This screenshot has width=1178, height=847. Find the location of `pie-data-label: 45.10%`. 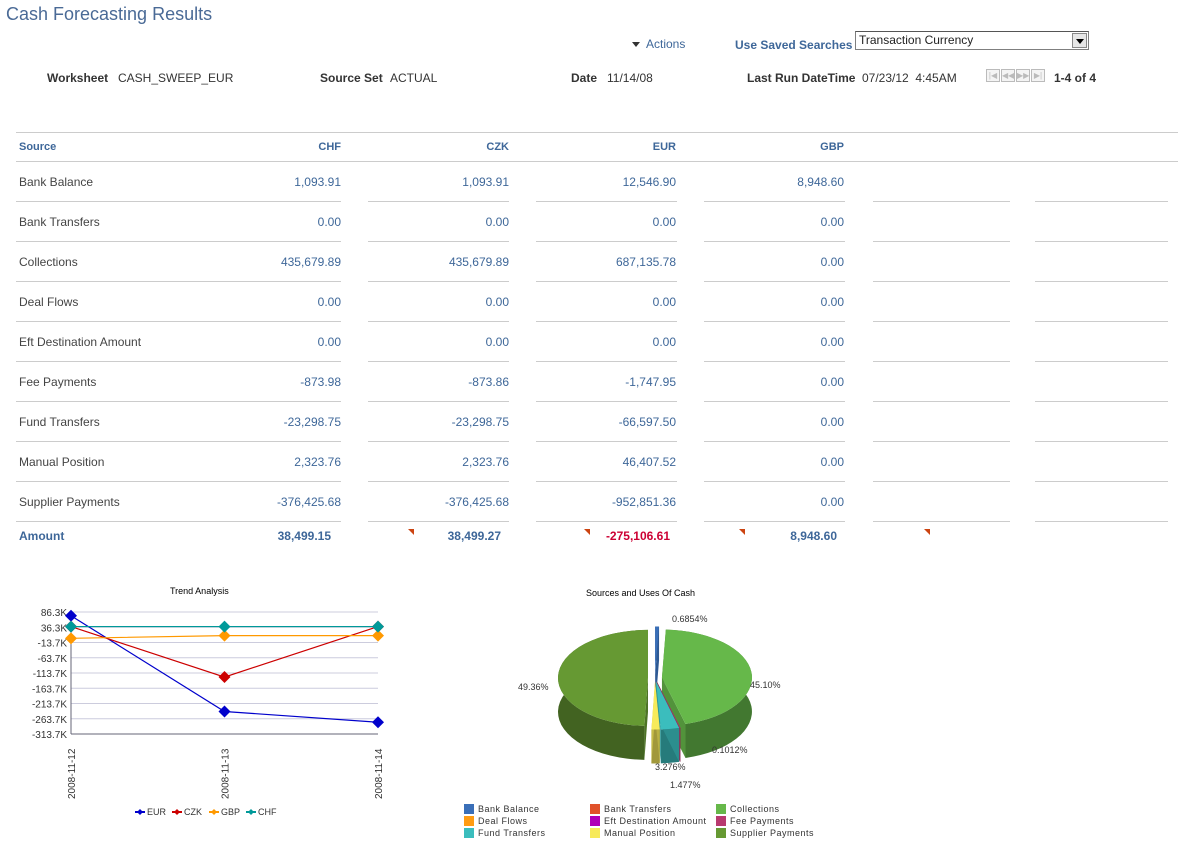

pie-data-label: 45.10% is located at coordinates (765, 685).